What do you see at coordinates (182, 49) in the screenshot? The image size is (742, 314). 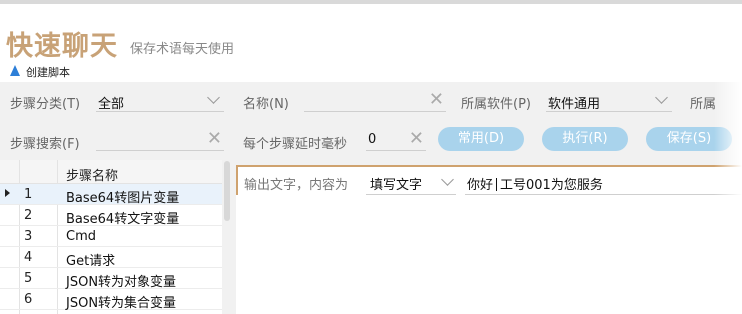 I see `banner-subtitle: 保存术语每天使用` at bounding box center [182, 49].